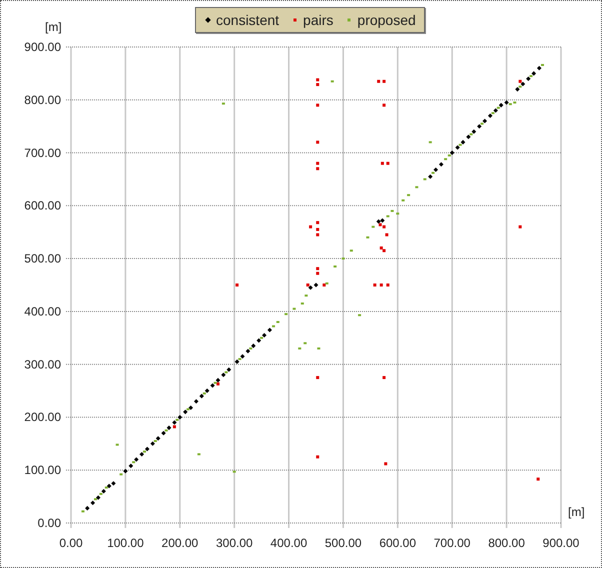 The image size is (602, 568). Describe the element at coordinates (318, 20) in the screenshot. I see `legend-label: pairs` at that location.